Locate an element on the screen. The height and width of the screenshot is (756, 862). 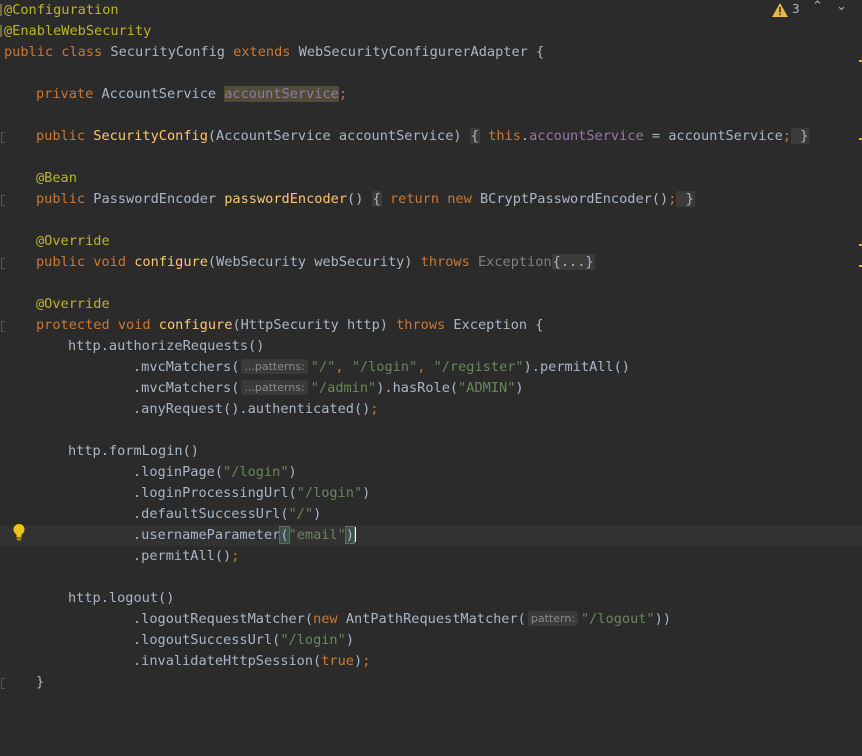
method-name: configure is located at coordinates (195, 325).